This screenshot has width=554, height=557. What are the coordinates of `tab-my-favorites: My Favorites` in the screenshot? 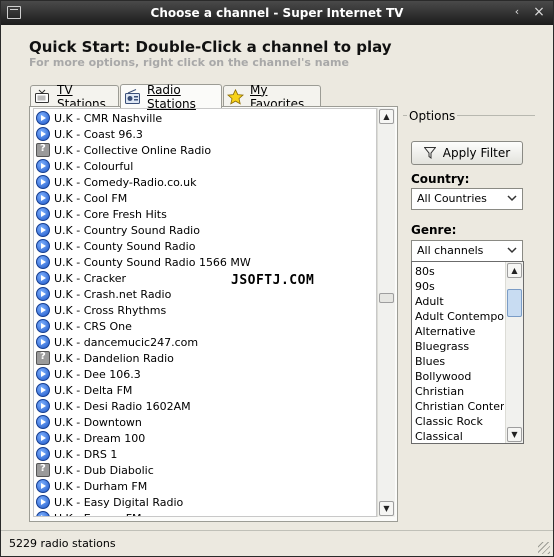 It's located at (272, 97).